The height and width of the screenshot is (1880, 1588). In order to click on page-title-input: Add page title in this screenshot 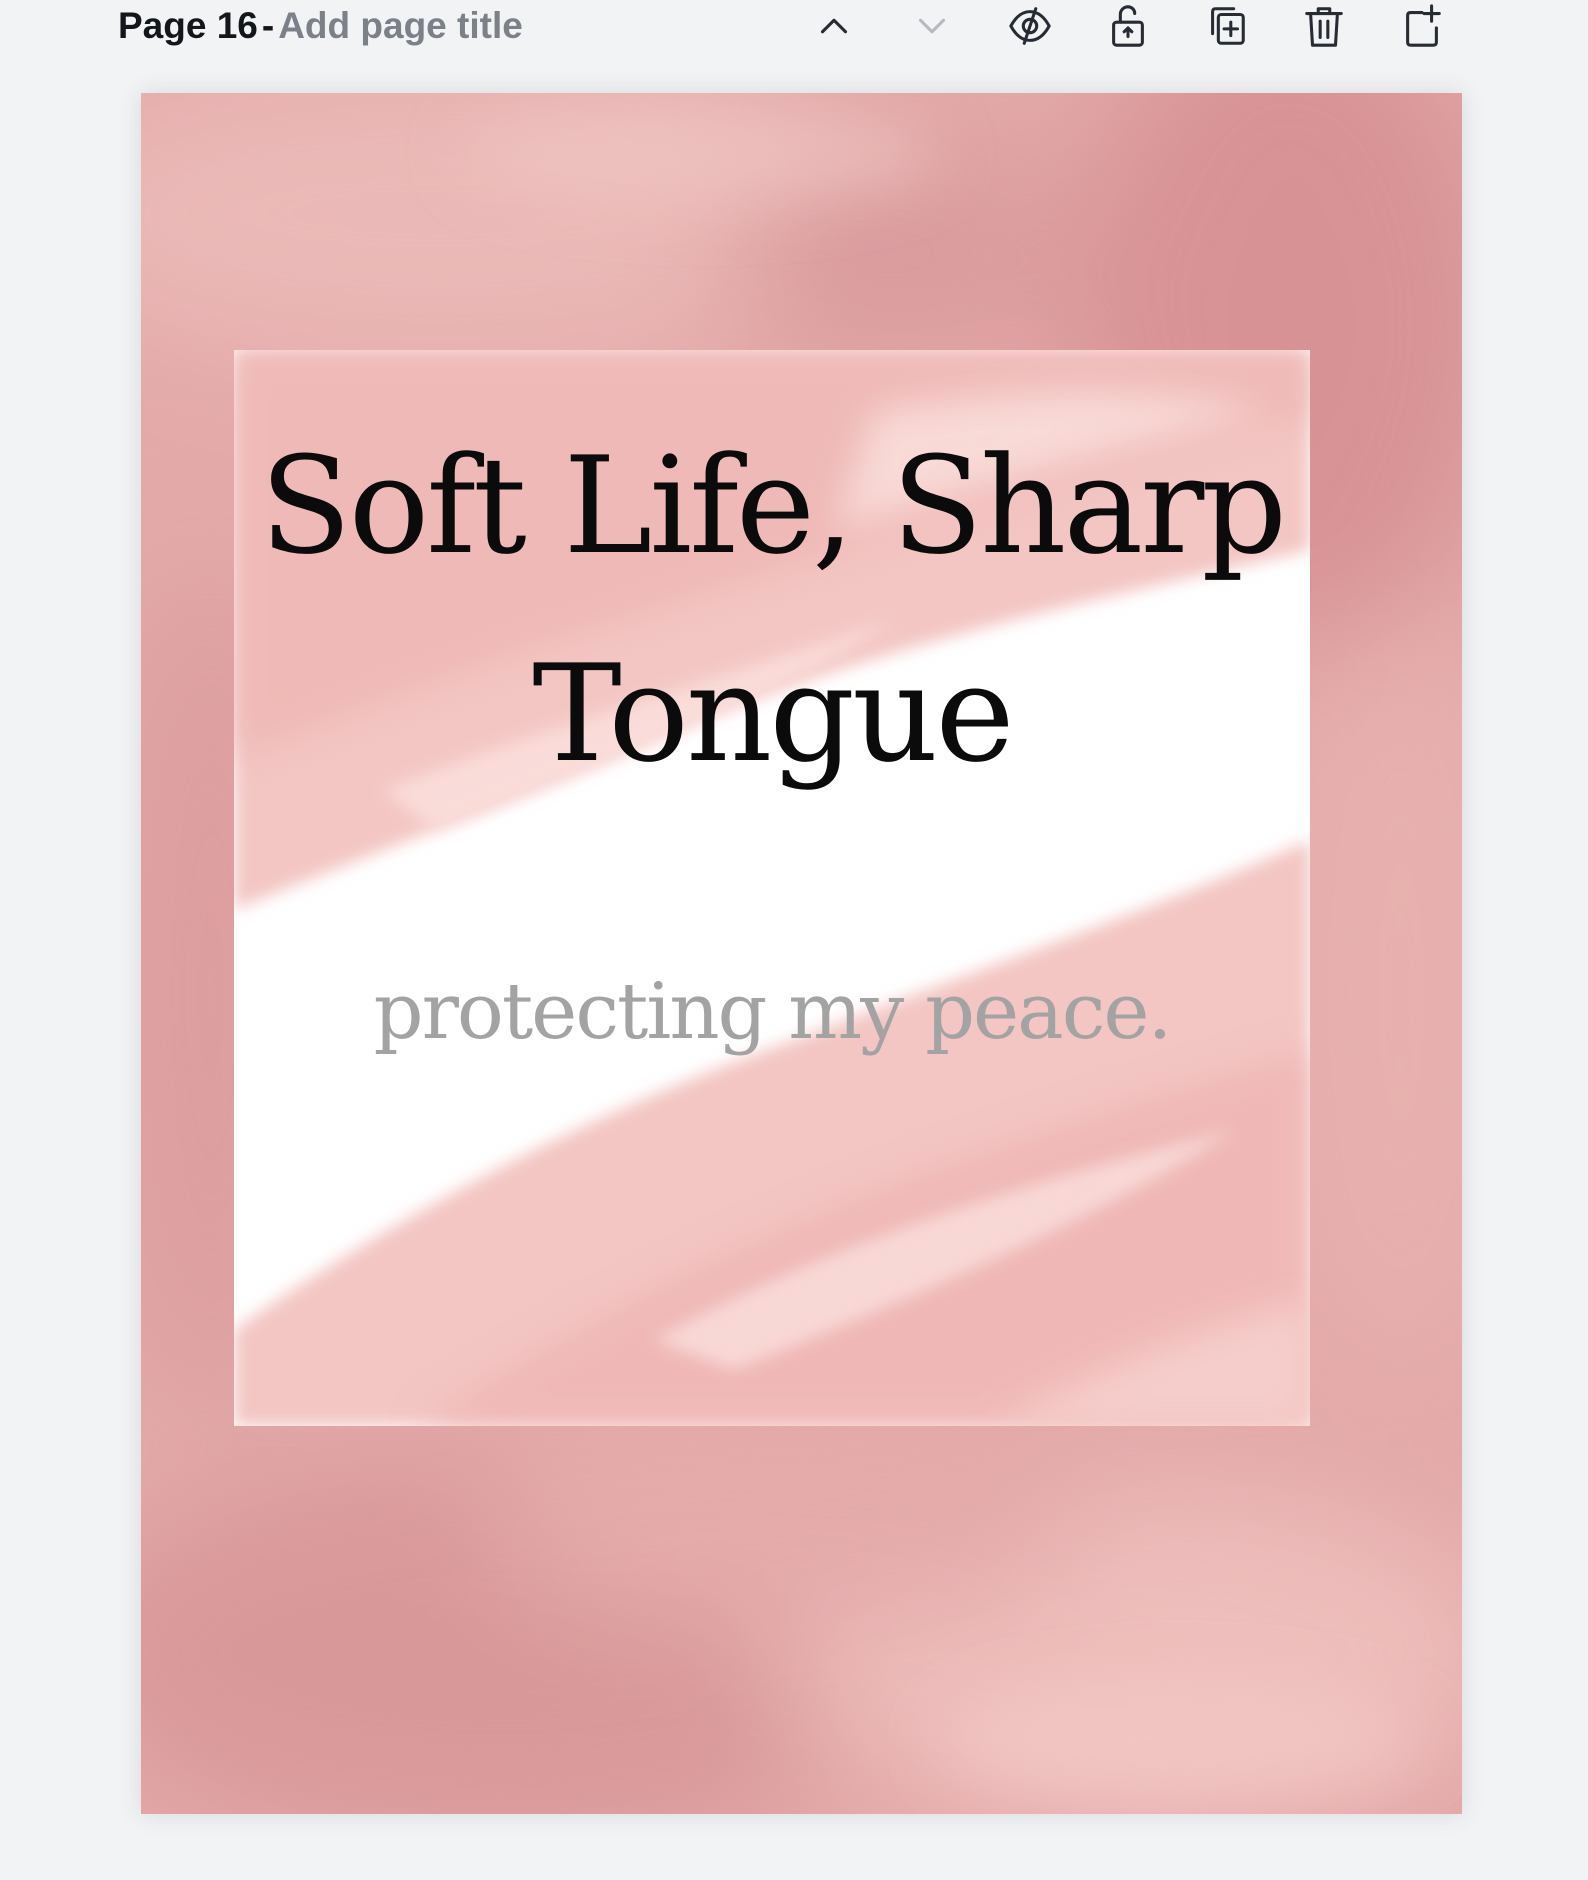, I will do `click(400, 25)`.